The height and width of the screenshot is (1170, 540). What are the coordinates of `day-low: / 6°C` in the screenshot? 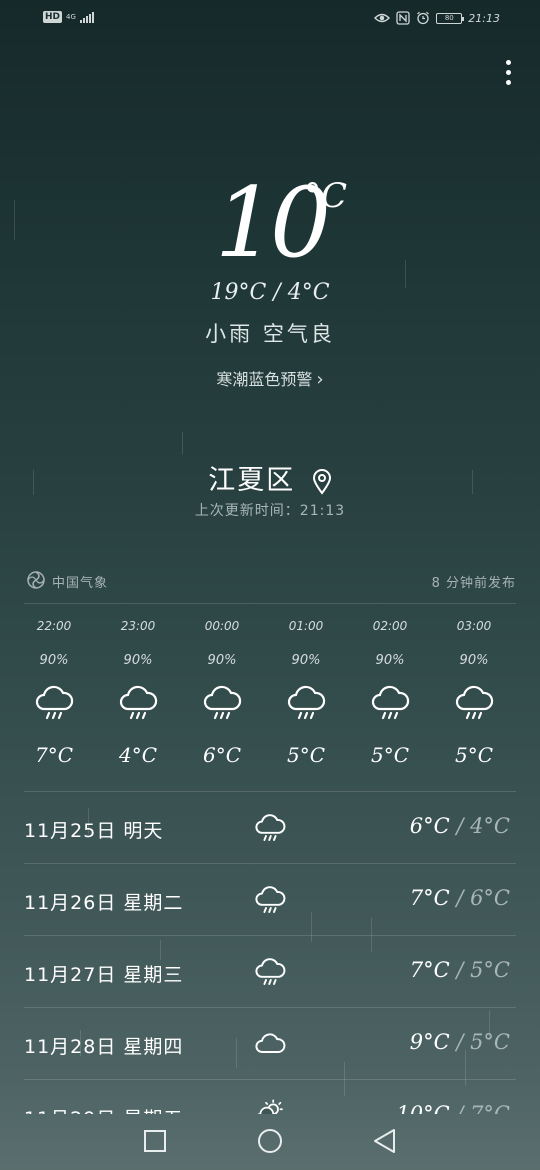 It's located at (479, 898).